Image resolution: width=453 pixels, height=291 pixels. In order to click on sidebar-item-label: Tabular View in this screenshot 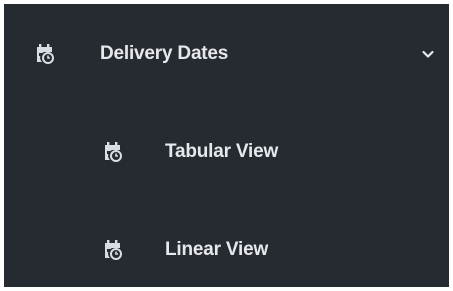, I will do `click(222, 151)`.